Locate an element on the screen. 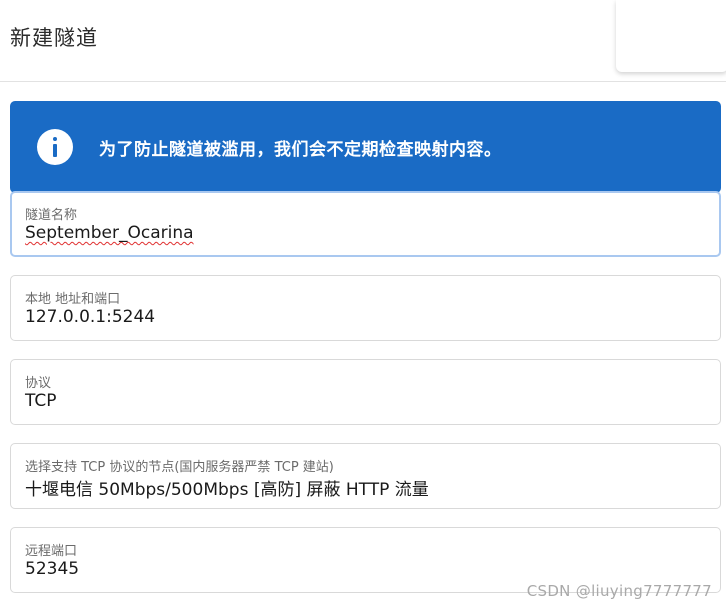  tunnel-name-input: September_Ocarina is located at coordinates (109, 233).